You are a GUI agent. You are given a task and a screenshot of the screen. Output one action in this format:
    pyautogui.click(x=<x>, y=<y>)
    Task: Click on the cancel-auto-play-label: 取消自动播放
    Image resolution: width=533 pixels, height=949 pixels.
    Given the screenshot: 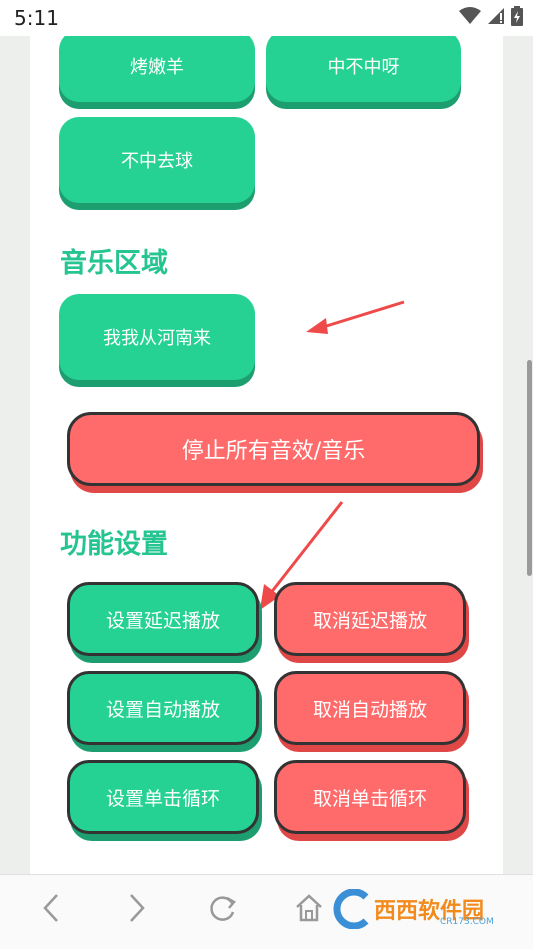 What is the action you would take?
    pyautogui.click(x=369, y=709)
    